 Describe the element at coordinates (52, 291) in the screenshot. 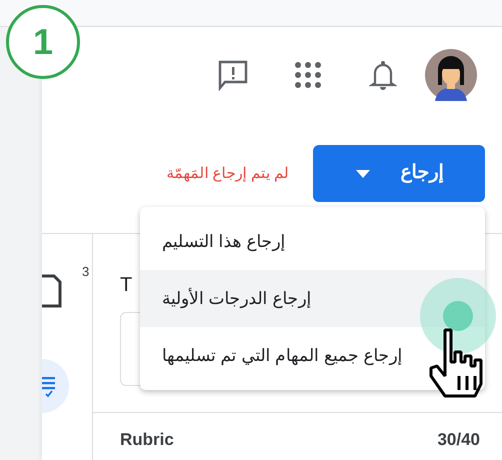

I see `document-icon` at that location.